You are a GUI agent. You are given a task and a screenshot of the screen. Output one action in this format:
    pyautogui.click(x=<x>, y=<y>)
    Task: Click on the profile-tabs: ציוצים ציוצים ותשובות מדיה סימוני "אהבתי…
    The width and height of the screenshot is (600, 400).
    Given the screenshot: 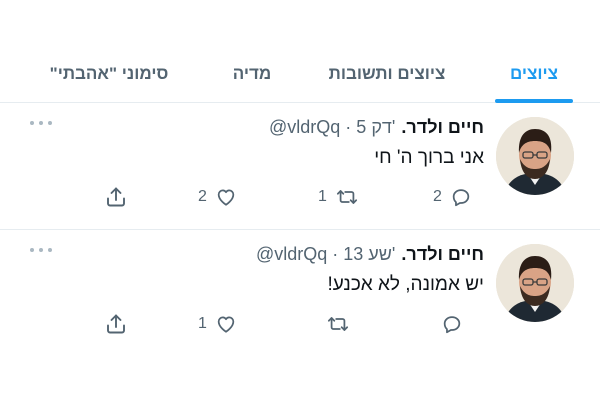 What is the action you would take?
    pyautogui.click(x=300, y=74)
    